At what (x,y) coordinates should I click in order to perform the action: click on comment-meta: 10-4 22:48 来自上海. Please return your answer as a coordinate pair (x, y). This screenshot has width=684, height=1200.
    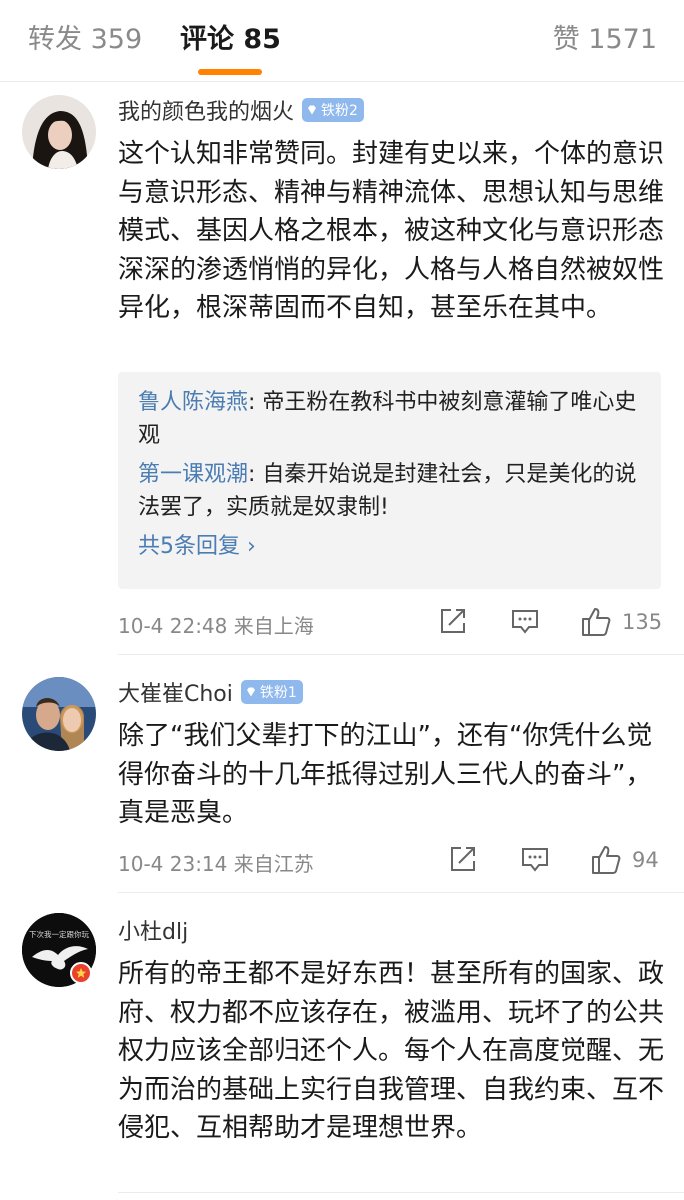
    Looking at the image, I should click on (216, 626).